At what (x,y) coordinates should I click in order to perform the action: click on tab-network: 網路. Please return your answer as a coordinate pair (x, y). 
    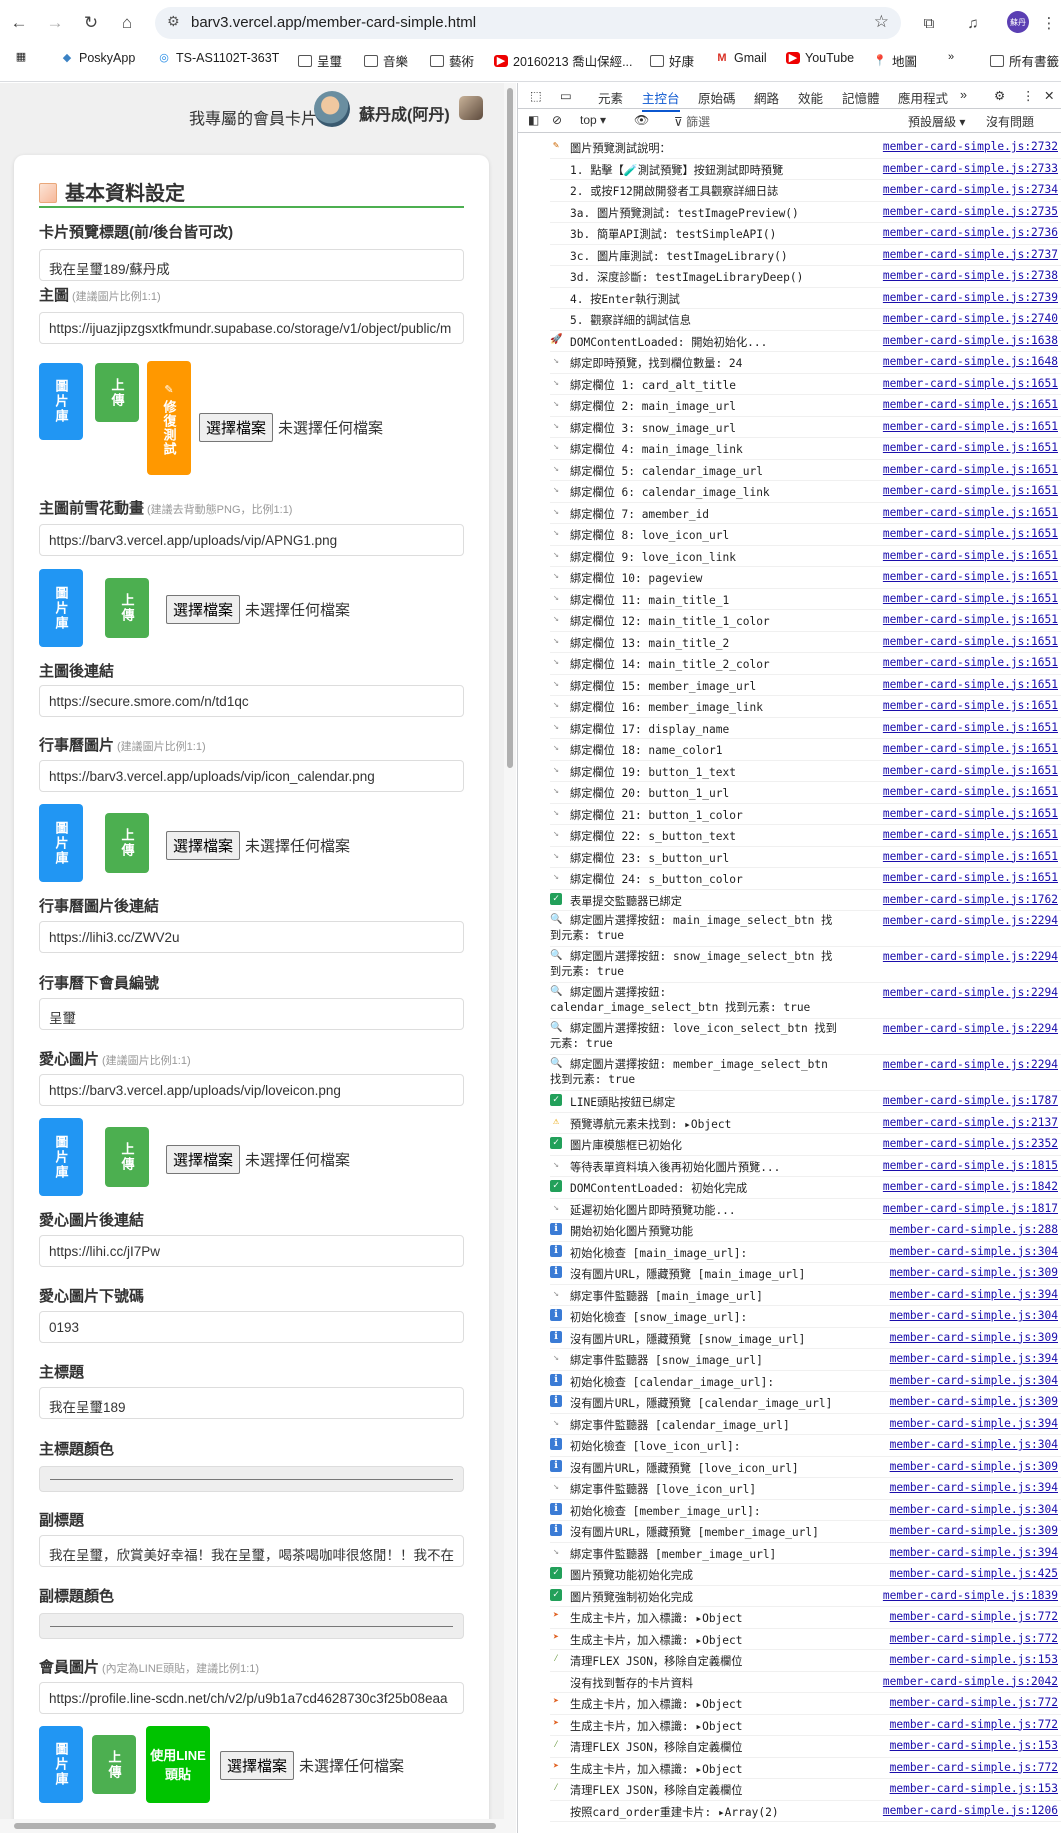
    Looking at the image, I should click on (766, 97).